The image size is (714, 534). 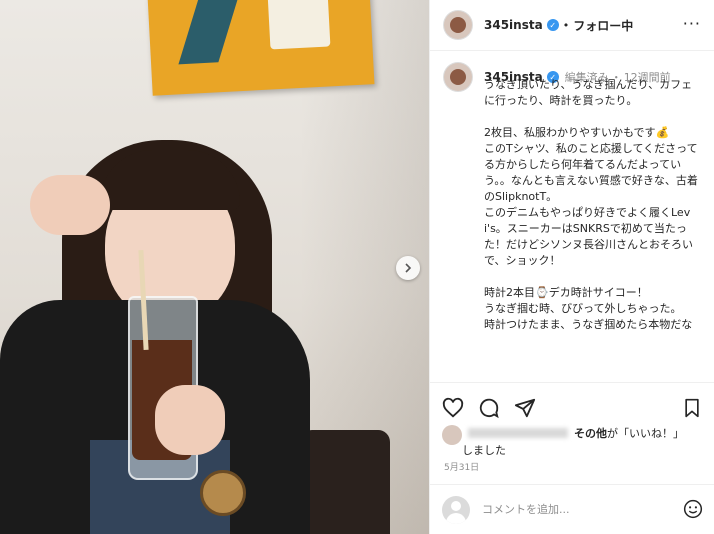 What do you see at coordinates (458, 77) in the screenshot?
I see `caption-avatar` at bounding box center [458, 77].